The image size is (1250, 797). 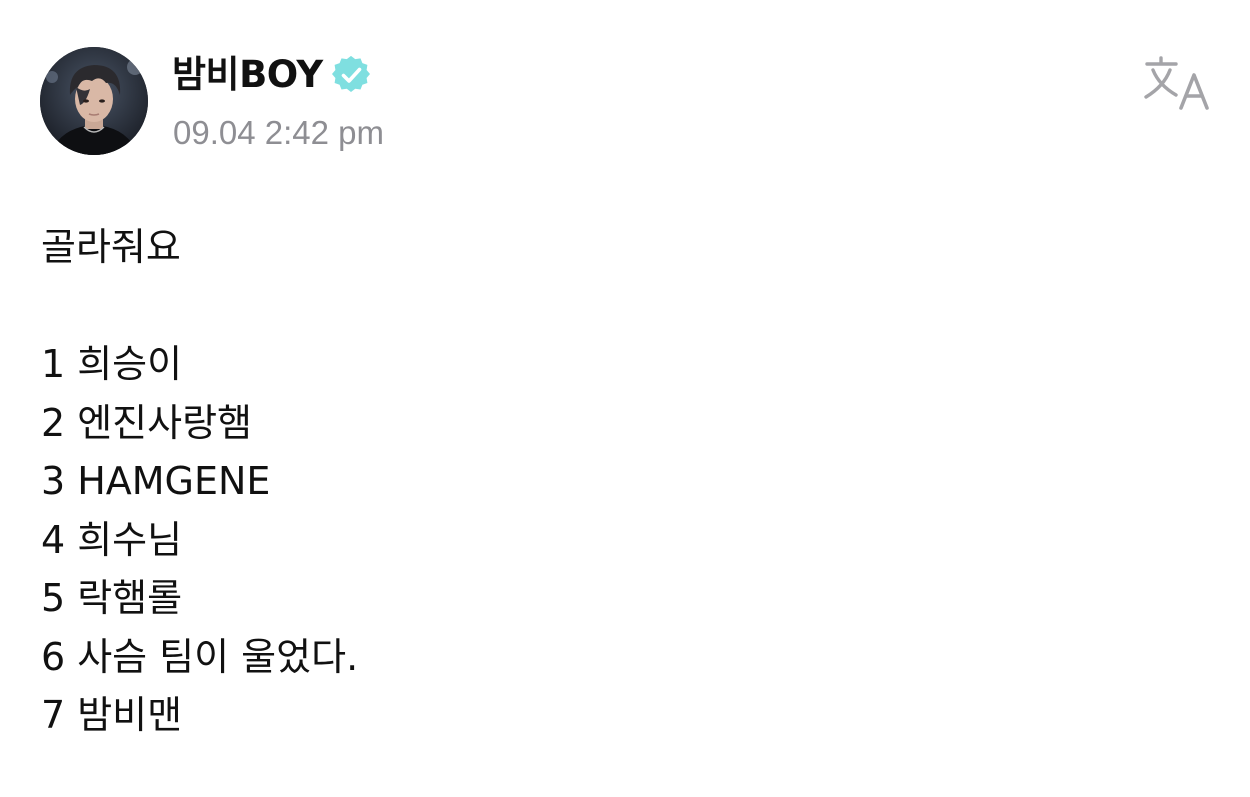 I want to click on verified-badge-icon, so click(x=350, y=74).